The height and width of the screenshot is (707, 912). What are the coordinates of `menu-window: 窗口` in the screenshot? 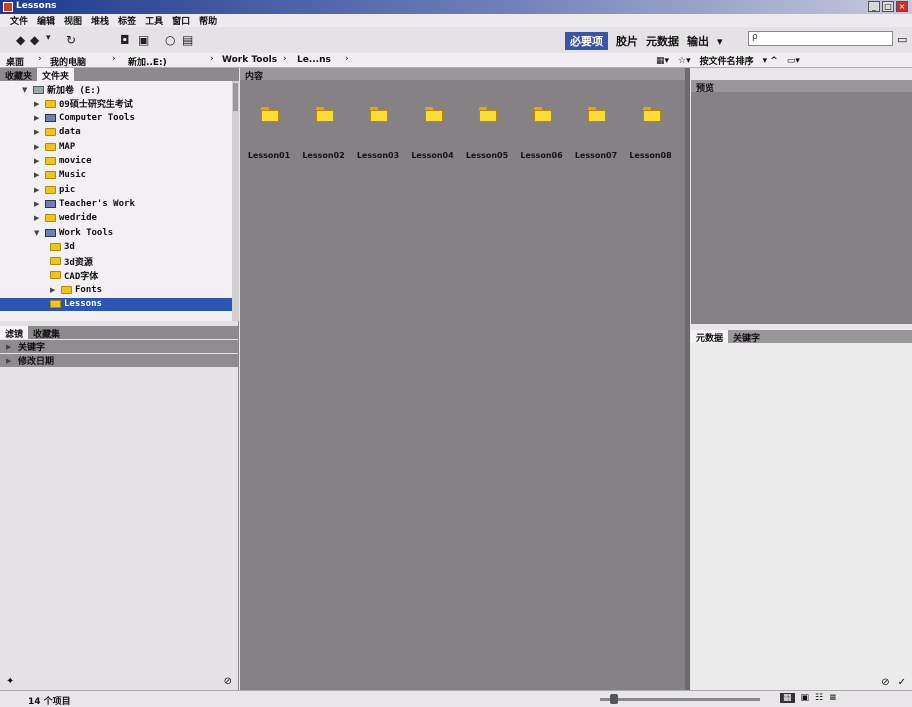 It's located at (181, 20).